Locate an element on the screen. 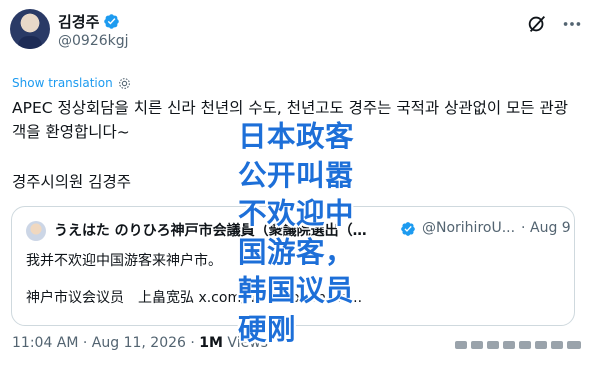 This screenshot has width=593, height=365. show-translation-link: Show translation is located at coordinates (71, 83).